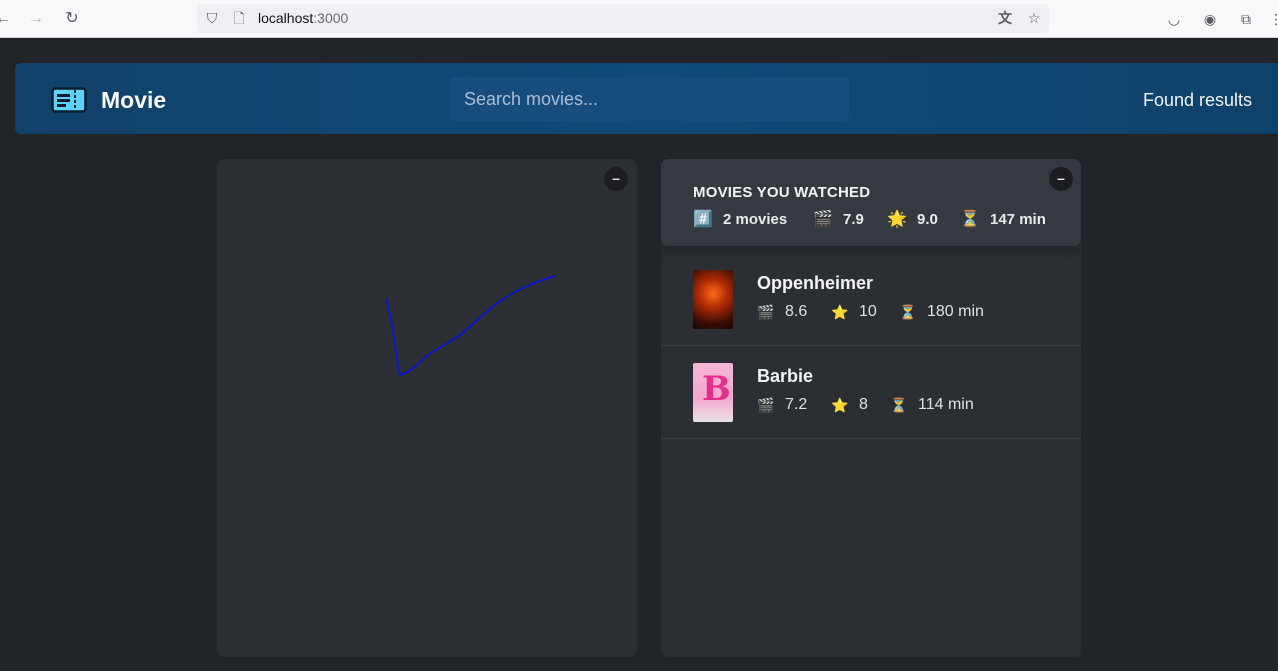 The image size is (1278, 671). What do you see at coordinates (1005, 18) in the screenshot?
I see `translate-icon: 文` at bounding box center [1005, 18].